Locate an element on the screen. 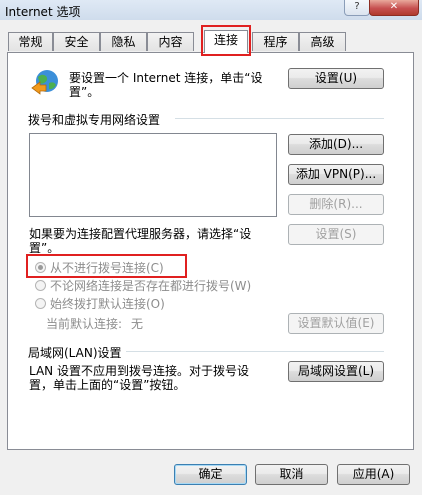 Image resolution: width=422 pixels, height=495 pixels. tab-general: 常规 is located at coordinates (30, 41).